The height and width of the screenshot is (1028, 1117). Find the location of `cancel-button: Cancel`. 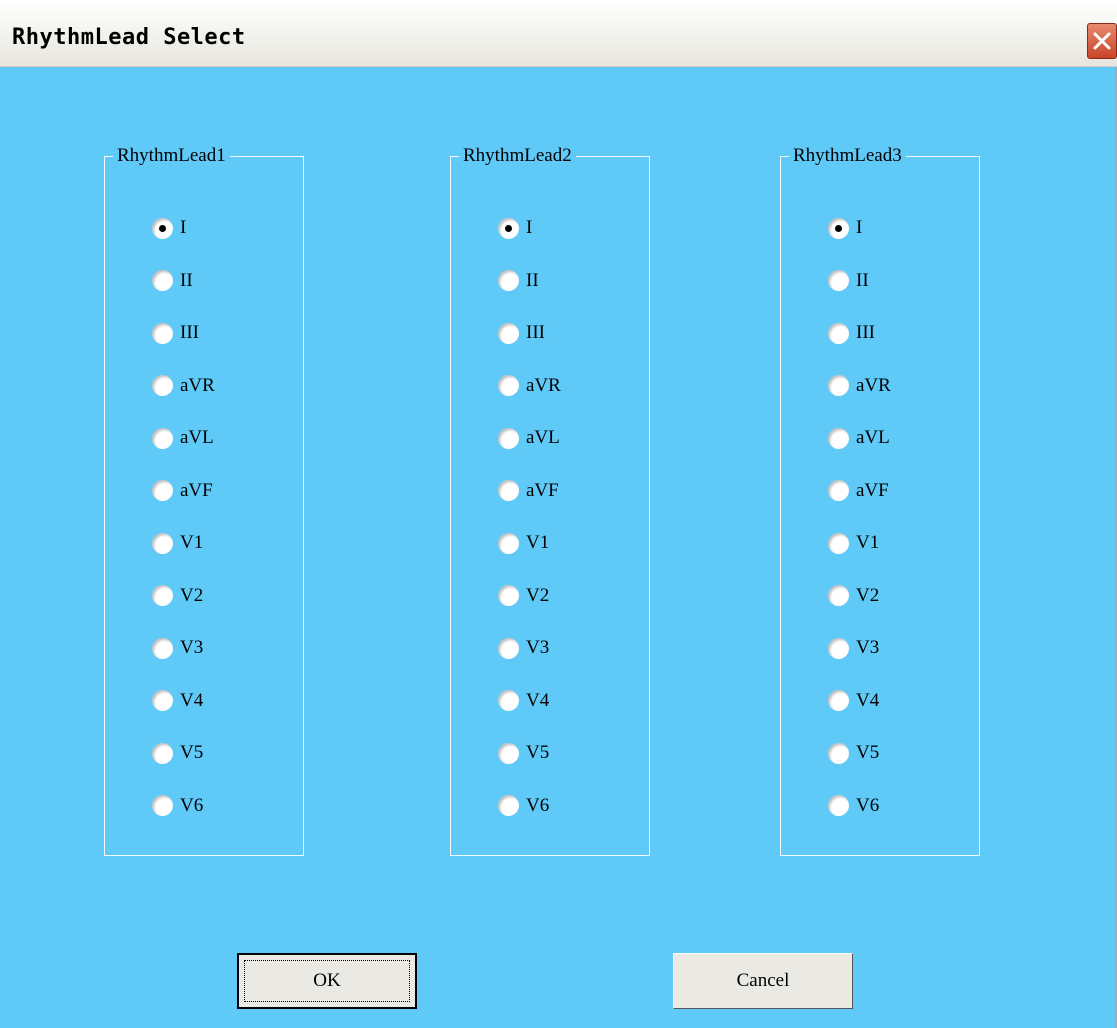

cancel-button: Cancel is located at coordinates (763, 981).